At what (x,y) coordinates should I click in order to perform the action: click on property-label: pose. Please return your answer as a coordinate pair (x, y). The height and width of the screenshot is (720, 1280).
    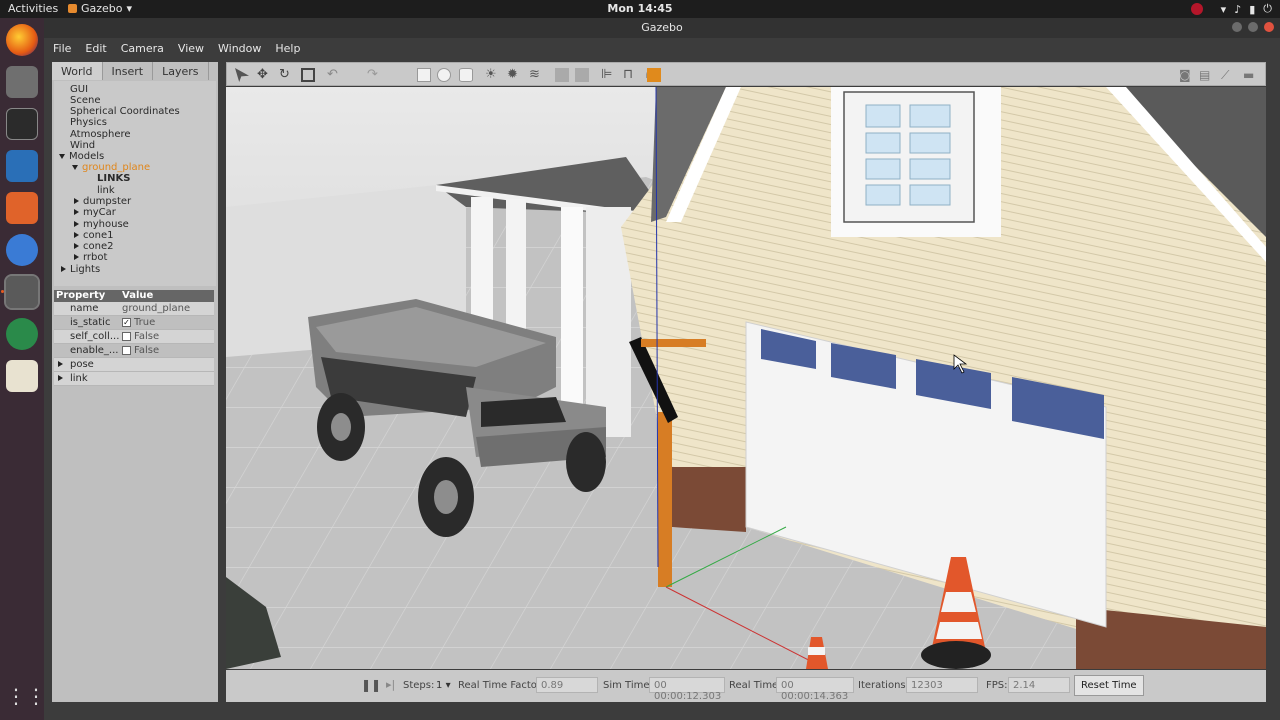
    Looking at the image, I should click on (82, 364).